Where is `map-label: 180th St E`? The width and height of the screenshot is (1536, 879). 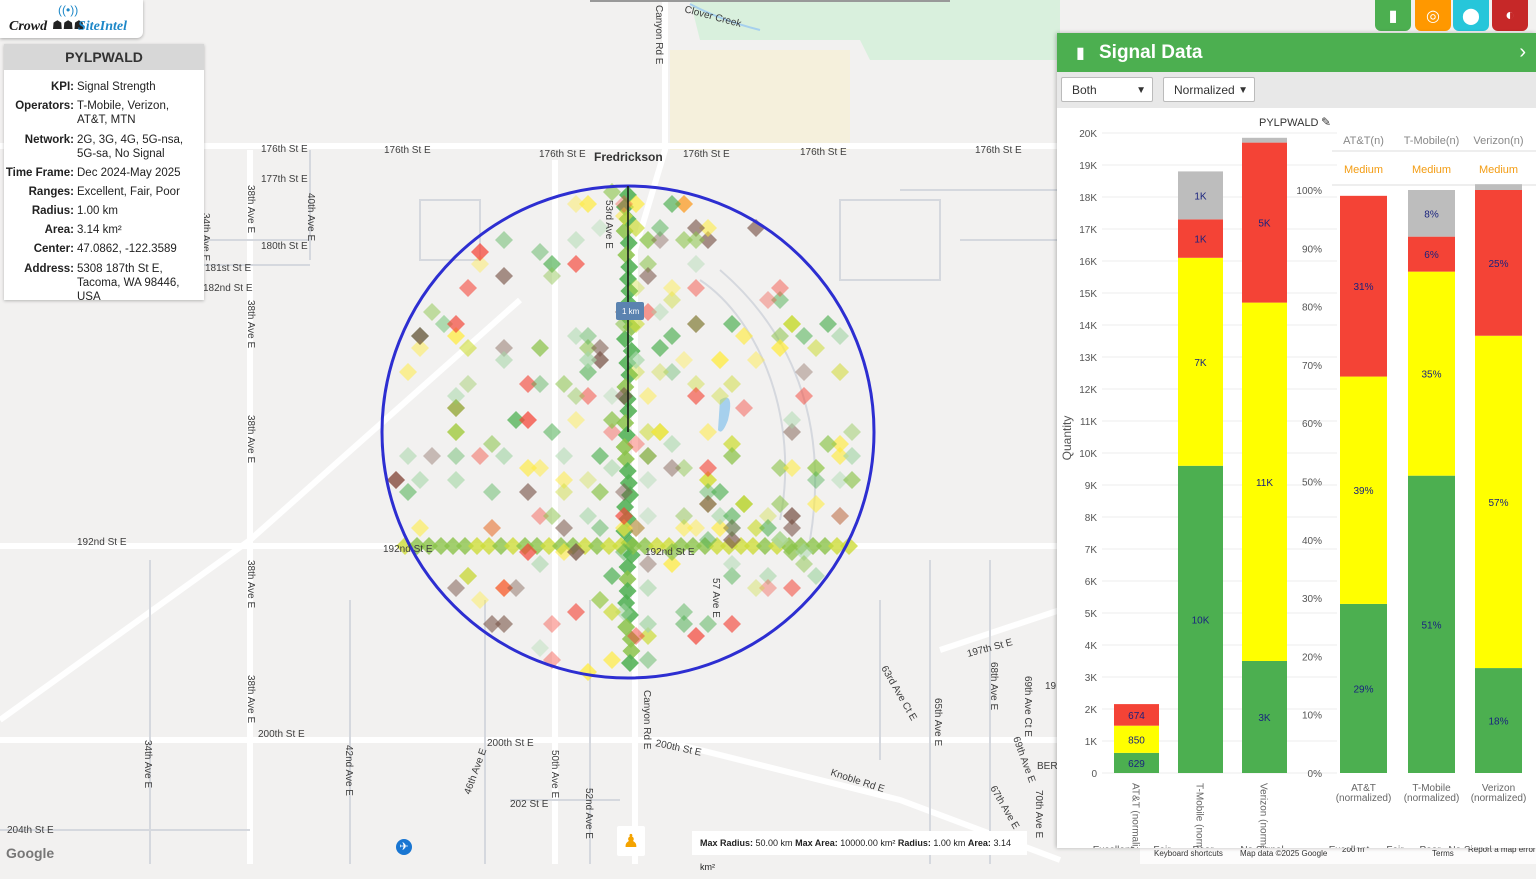
map-label: 180th St E is located at coordinates (284, 246).